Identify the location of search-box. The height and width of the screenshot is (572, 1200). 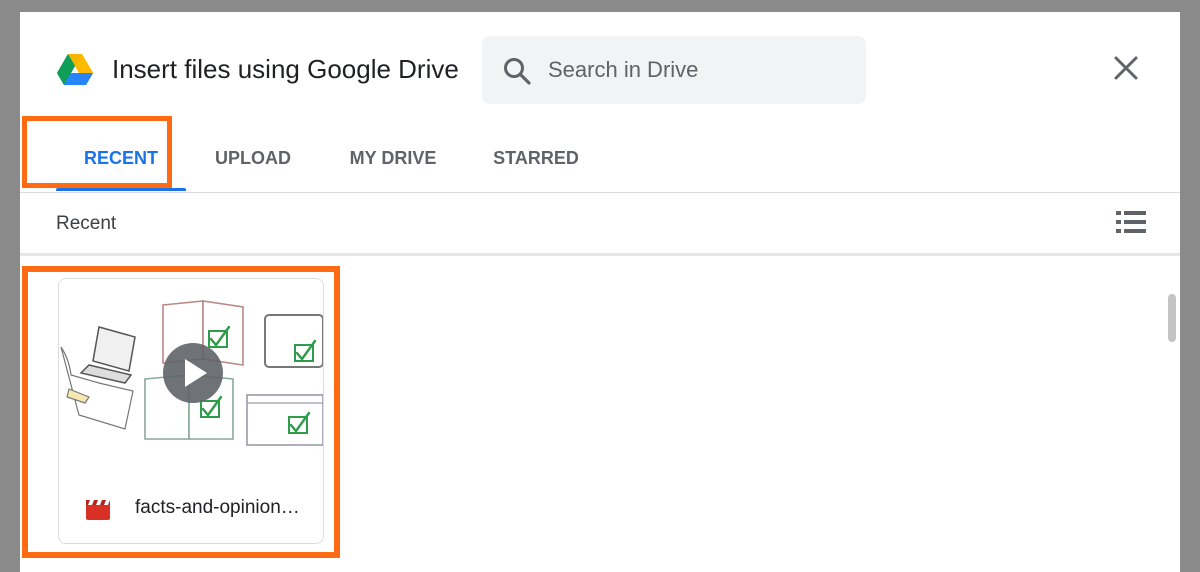
(674, 70).